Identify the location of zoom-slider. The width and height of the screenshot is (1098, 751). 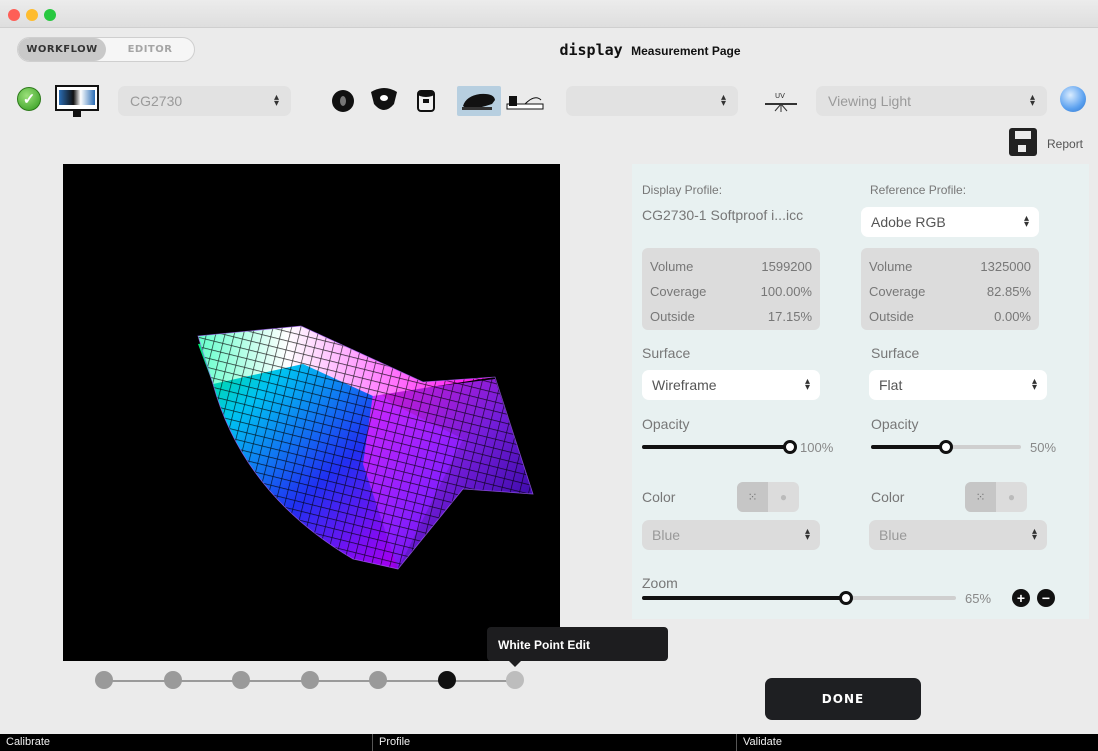
(799, 598).